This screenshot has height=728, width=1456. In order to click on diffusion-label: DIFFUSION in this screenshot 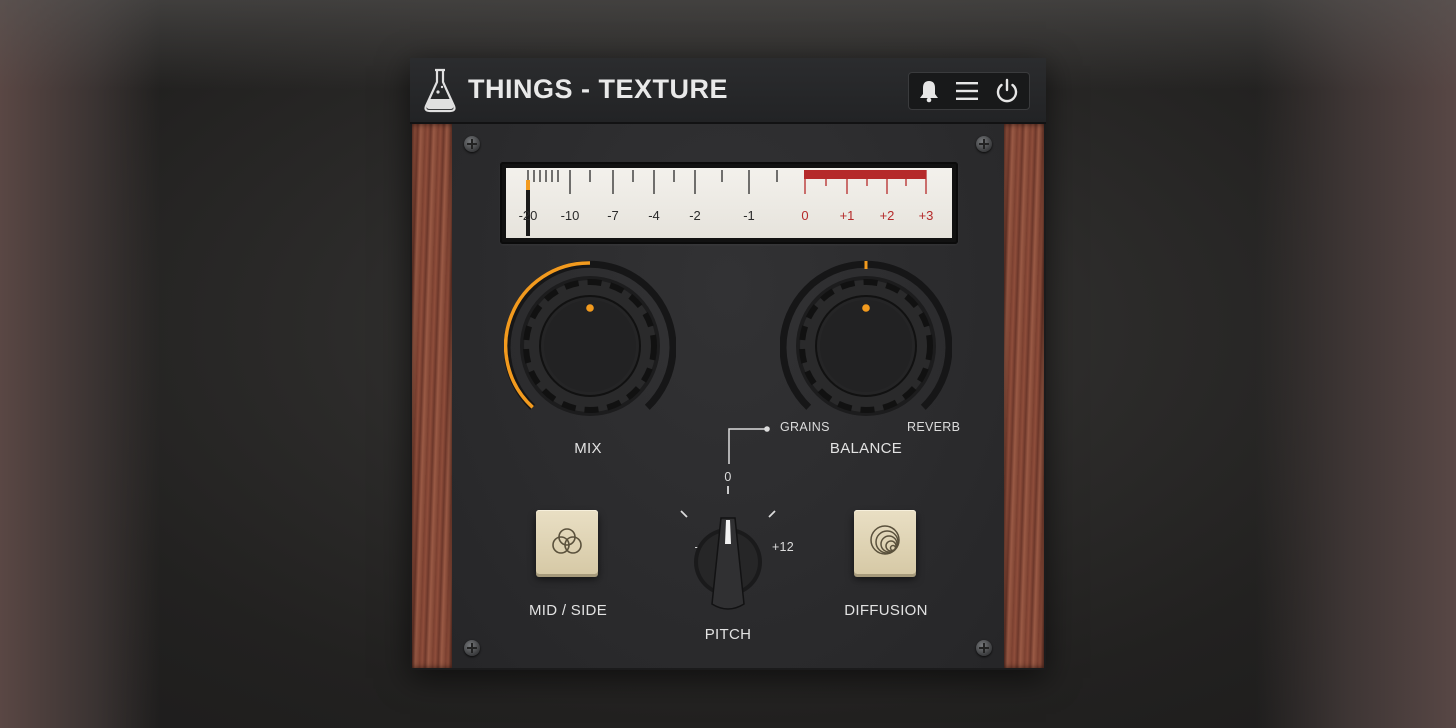, I will do `click(886, 610)`.